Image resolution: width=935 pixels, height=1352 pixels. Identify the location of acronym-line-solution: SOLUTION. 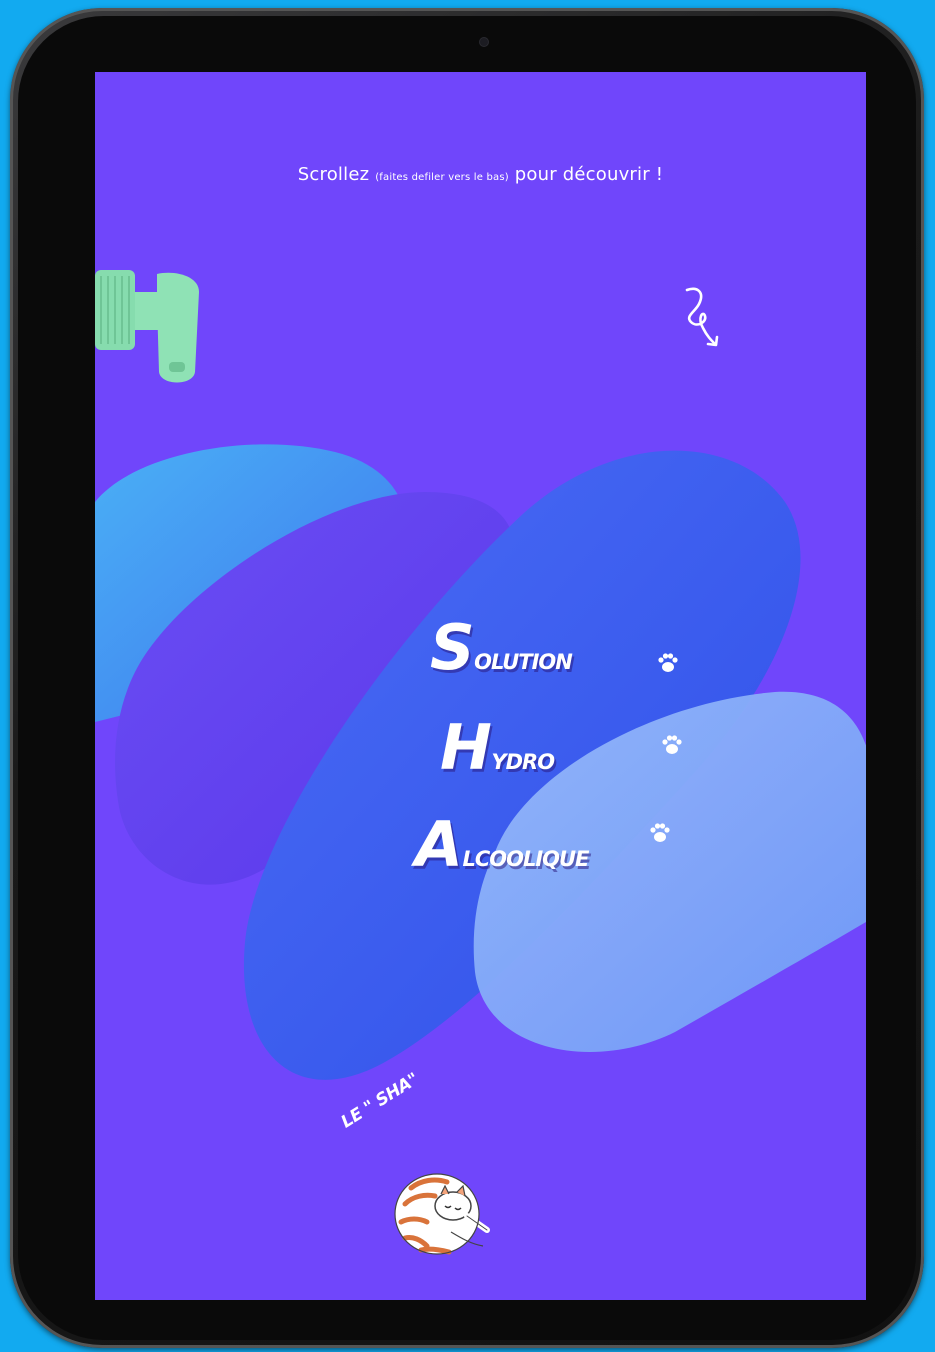
(501, 648).